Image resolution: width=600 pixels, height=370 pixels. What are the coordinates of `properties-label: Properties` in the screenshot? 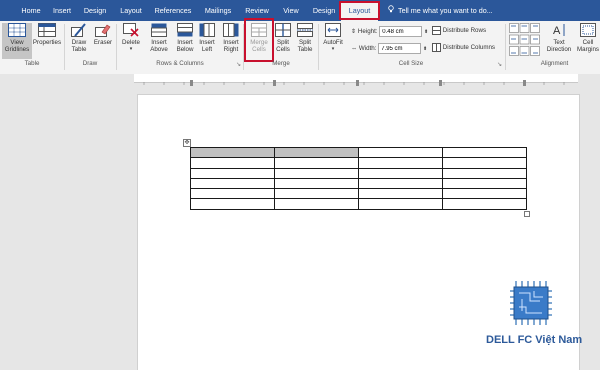 It's located at (47, 42).